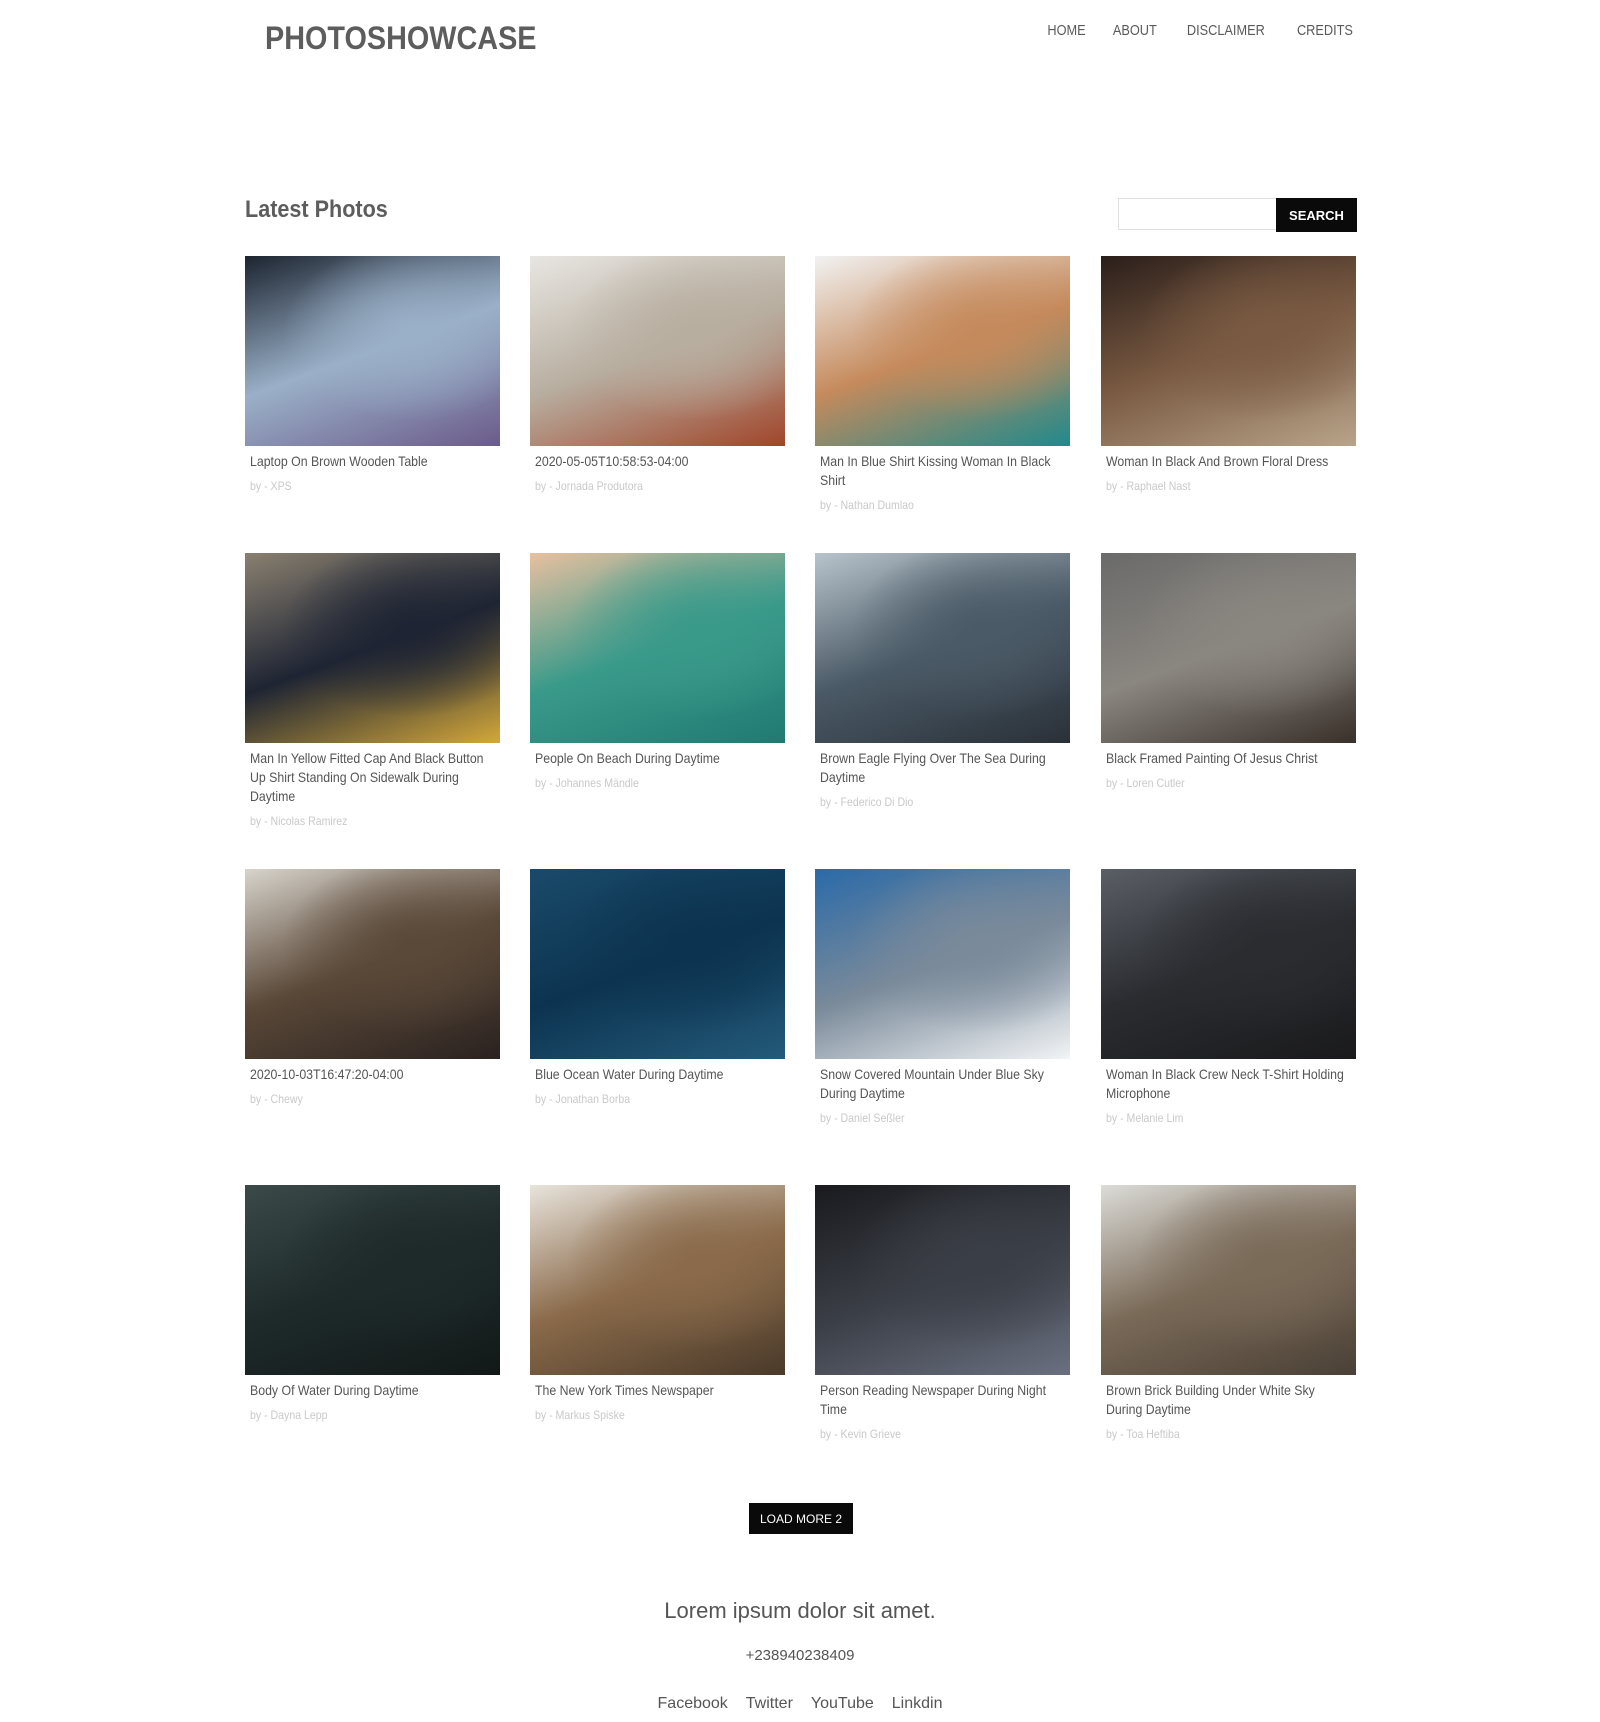 The width and height of the screenshot is (1600, 1722). Describe the element at coordinates (373, 461) in the screenshot. I see `photo-title: Laptop On Brown Wooden Table` at that location.